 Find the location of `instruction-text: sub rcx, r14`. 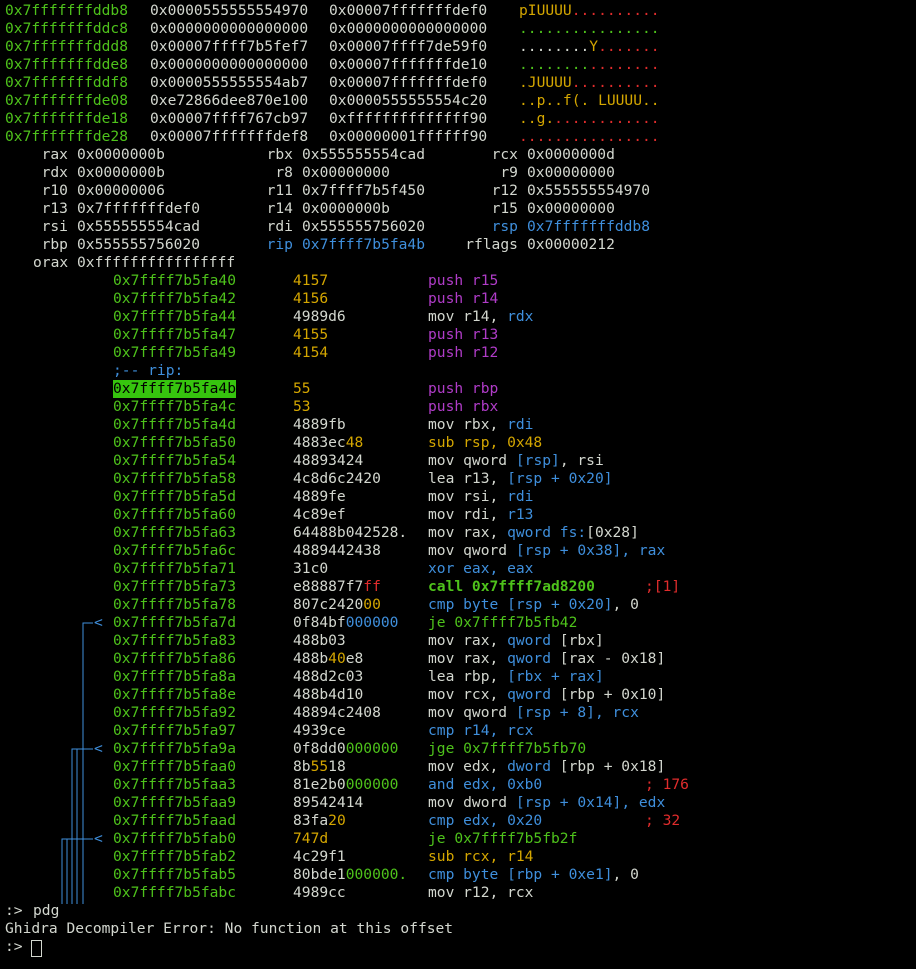

instruction-text: sub rcx, r14 is located at coordinates (480, 857).